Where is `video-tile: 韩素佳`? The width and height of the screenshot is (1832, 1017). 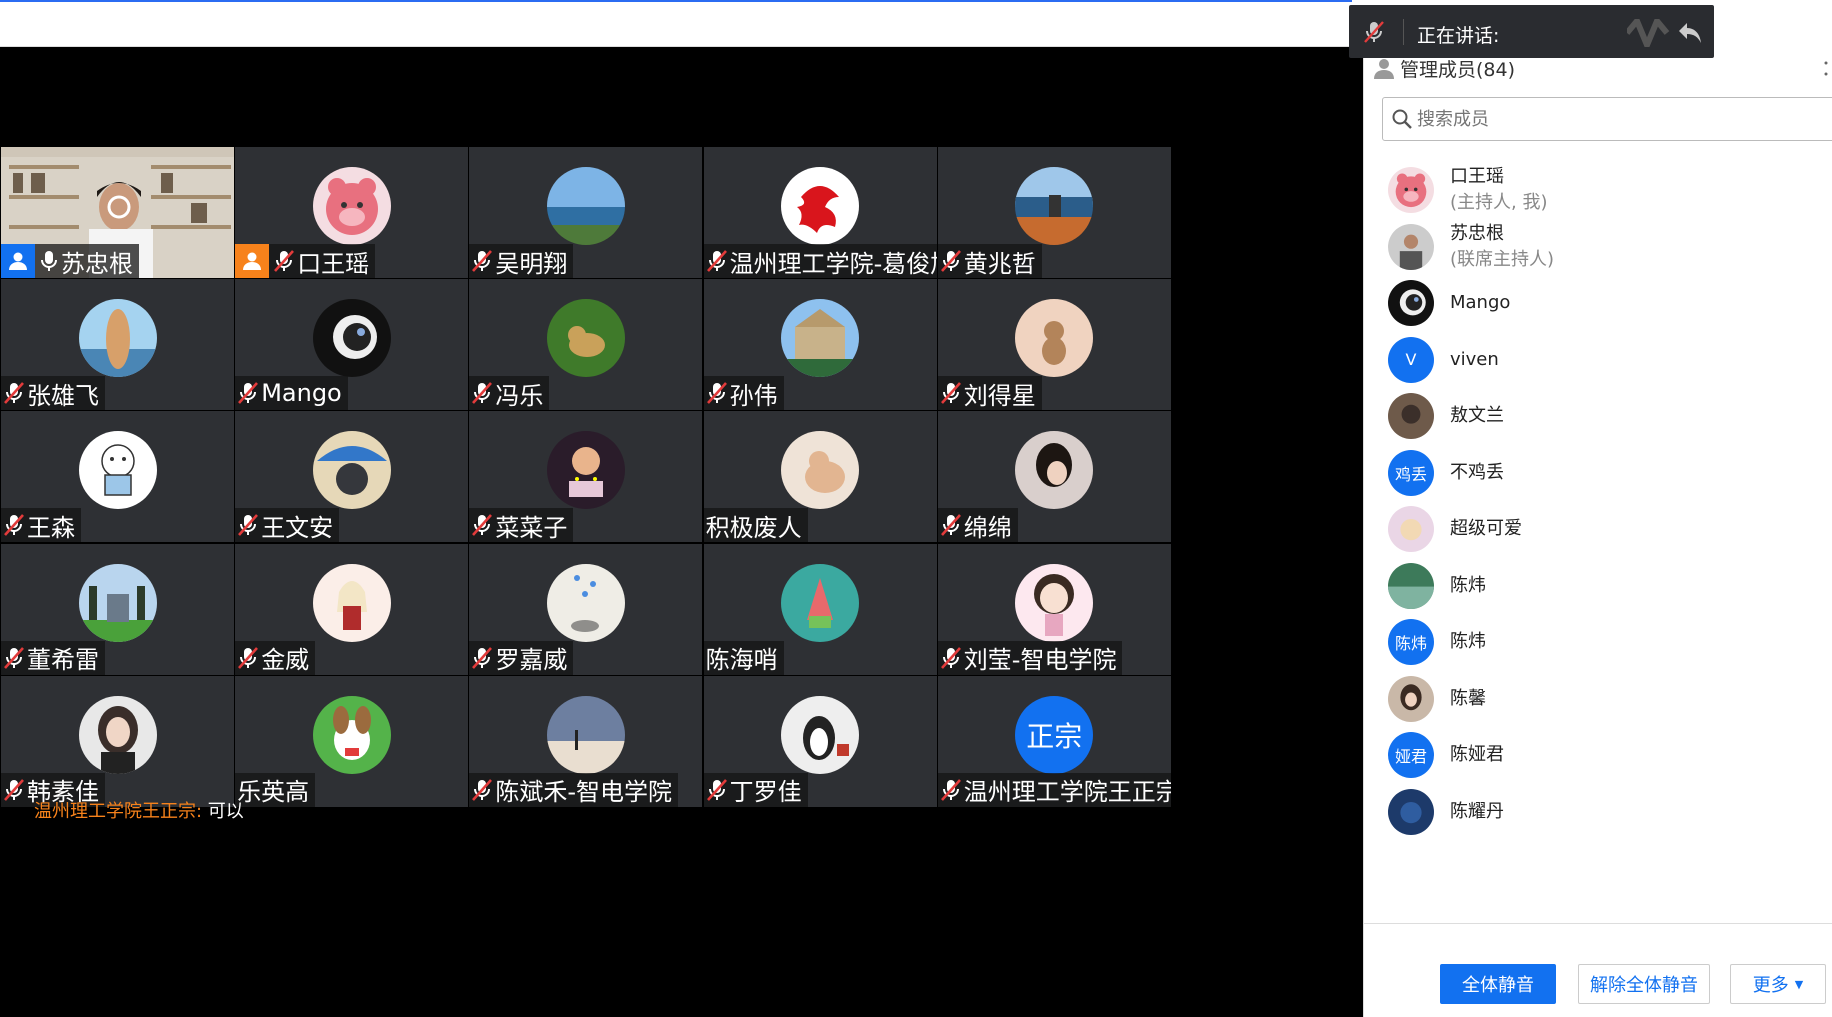
video-tile: 韩素佳 is located at coordinates (117, 741).